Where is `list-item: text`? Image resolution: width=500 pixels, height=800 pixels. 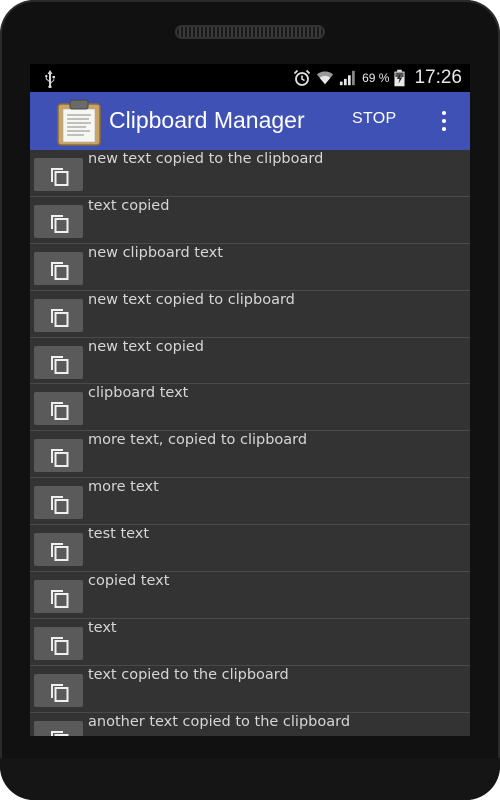 list-item: text is located at coordinates (250, 642).